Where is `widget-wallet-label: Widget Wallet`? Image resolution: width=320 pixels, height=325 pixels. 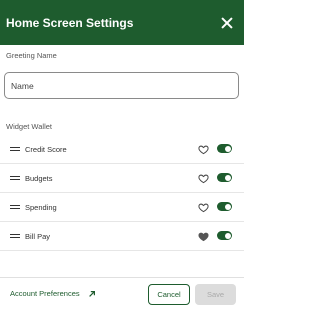 widget-wallet-label: Widget Wallet is located at coordinates (29, 126).